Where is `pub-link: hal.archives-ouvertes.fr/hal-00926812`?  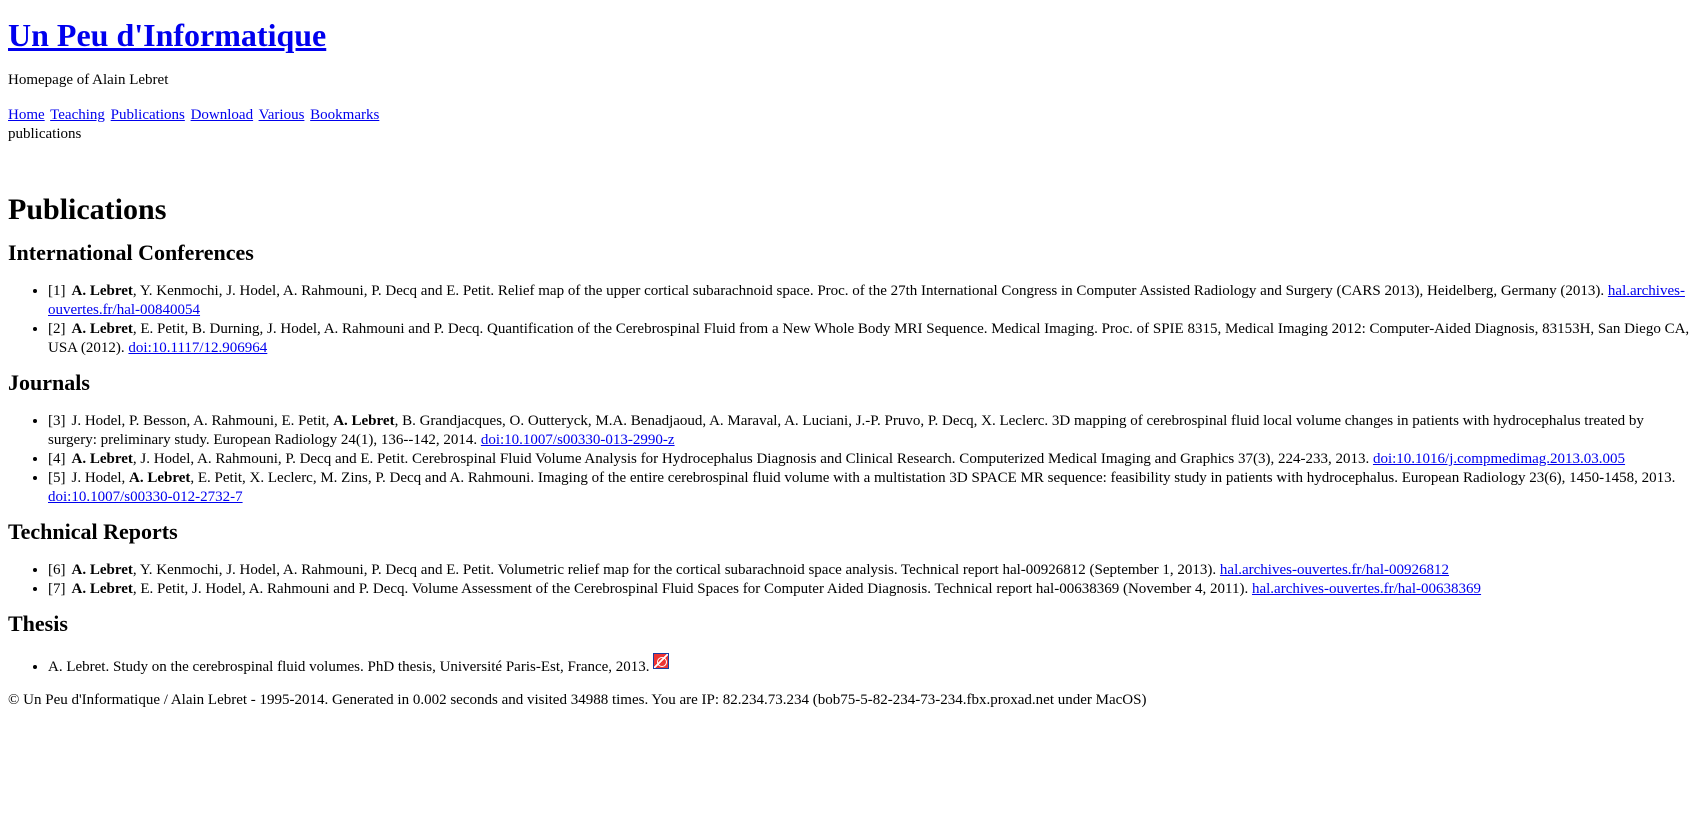
pub-link: hal.archives-ouvertes.fr/hal-00926812 is located at coordinates (1334, 570).